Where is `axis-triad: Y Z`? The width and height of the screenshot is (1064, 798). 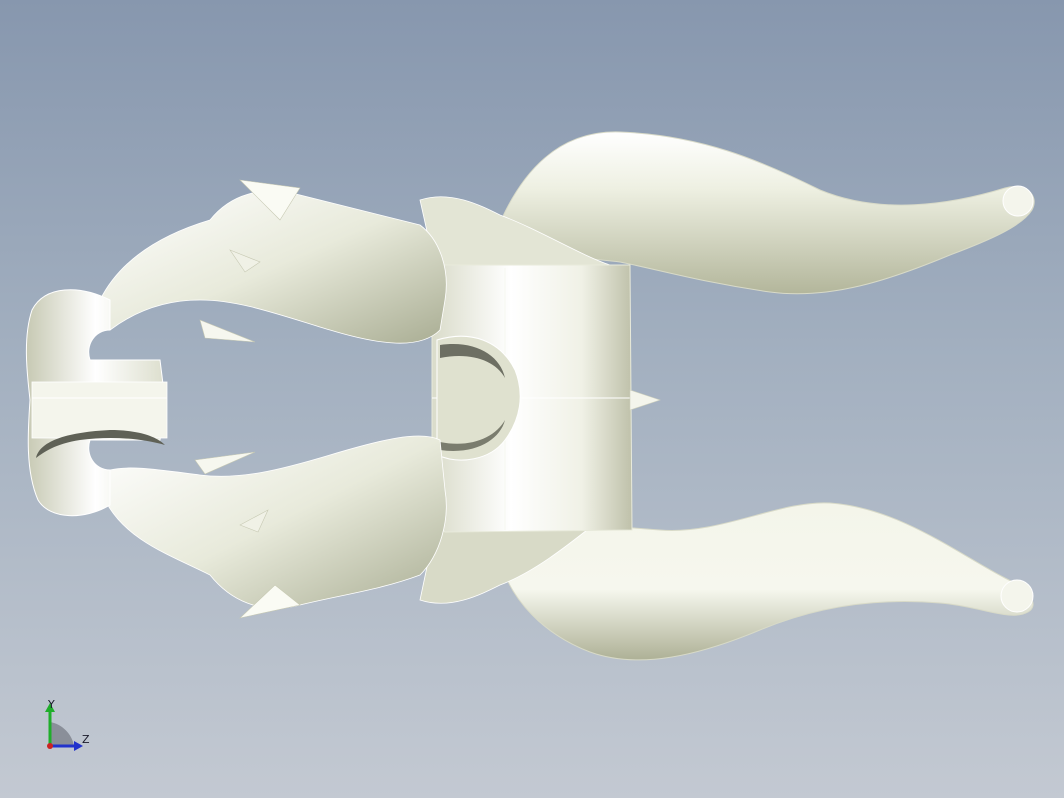
axis-triad: Y Z is located at coordinates (68, 727).